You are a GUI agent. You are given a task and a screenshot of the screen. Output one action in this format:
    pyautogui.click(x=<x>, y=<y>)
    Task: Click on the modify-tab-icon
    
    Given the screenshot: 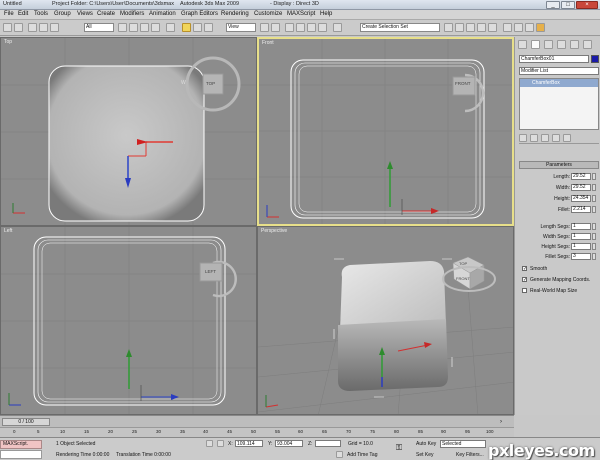 What is the action you would take?
    pyautogui.click(x=535, y=44)
    